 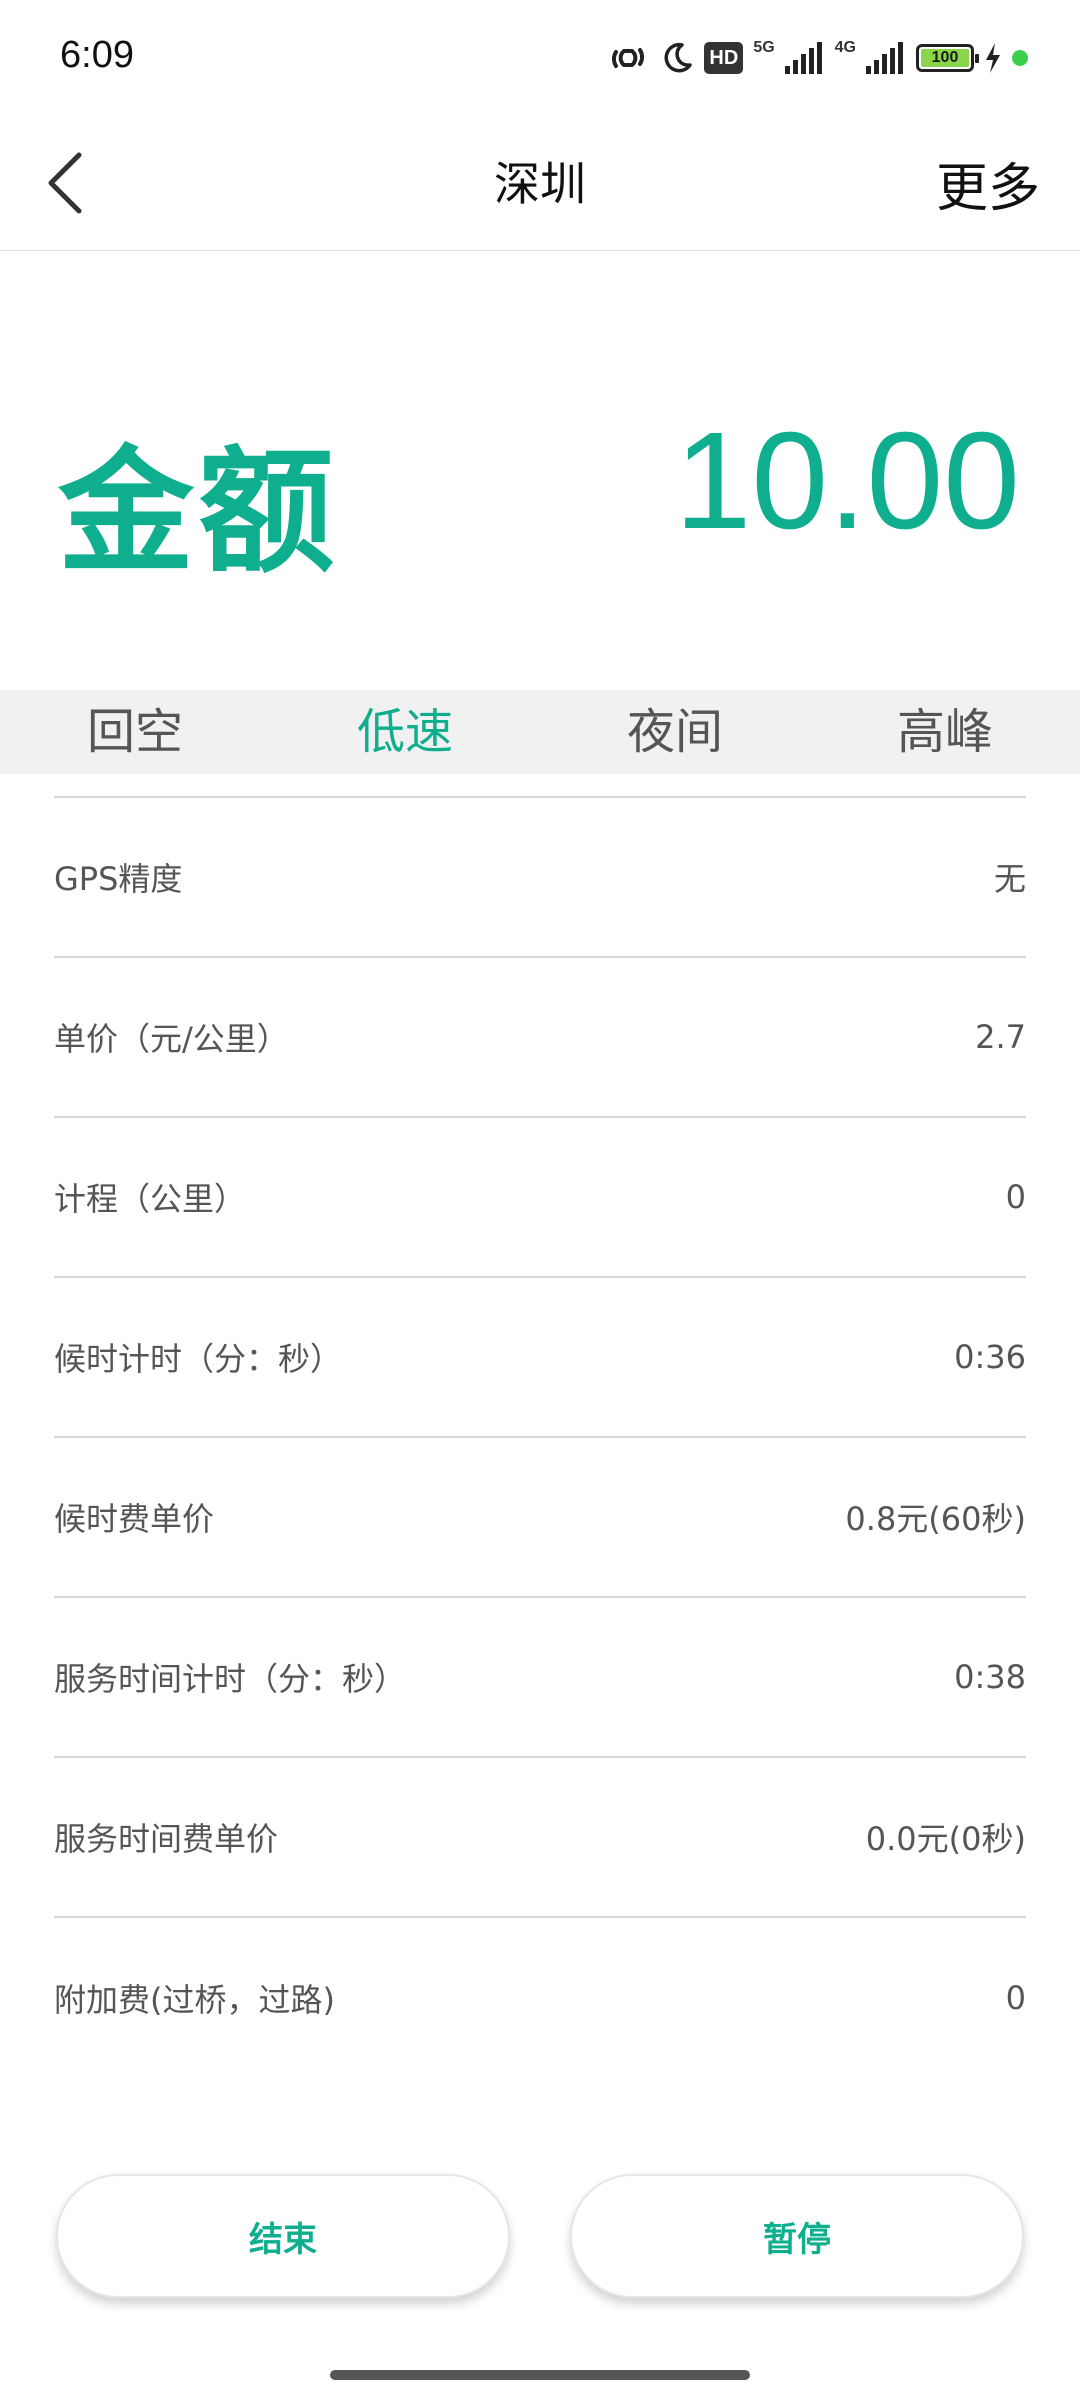 I want to click on row-value: 2.7, so click(x=1000, y=1037).